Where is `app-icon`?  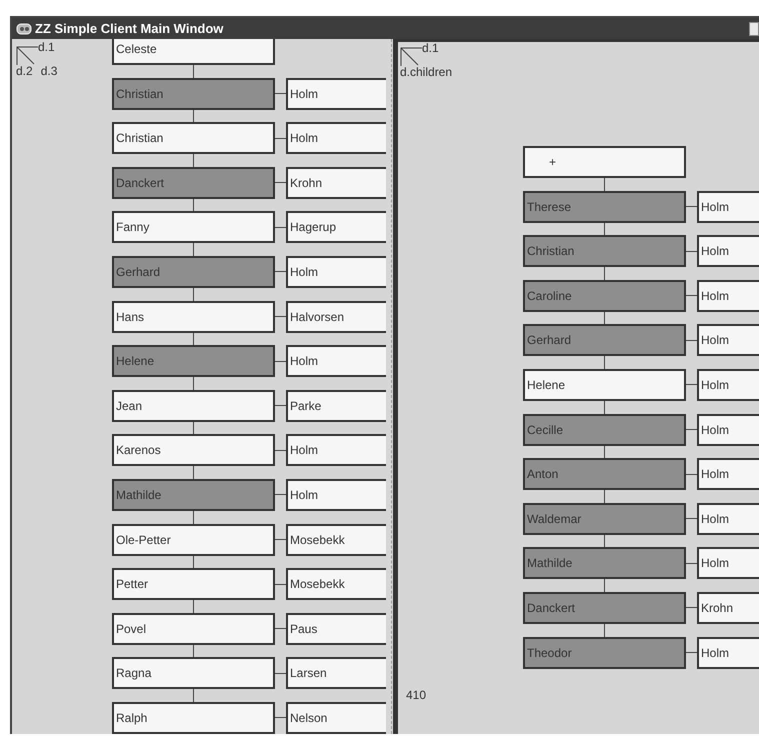
app-icon is located at coordinates (24, 29).